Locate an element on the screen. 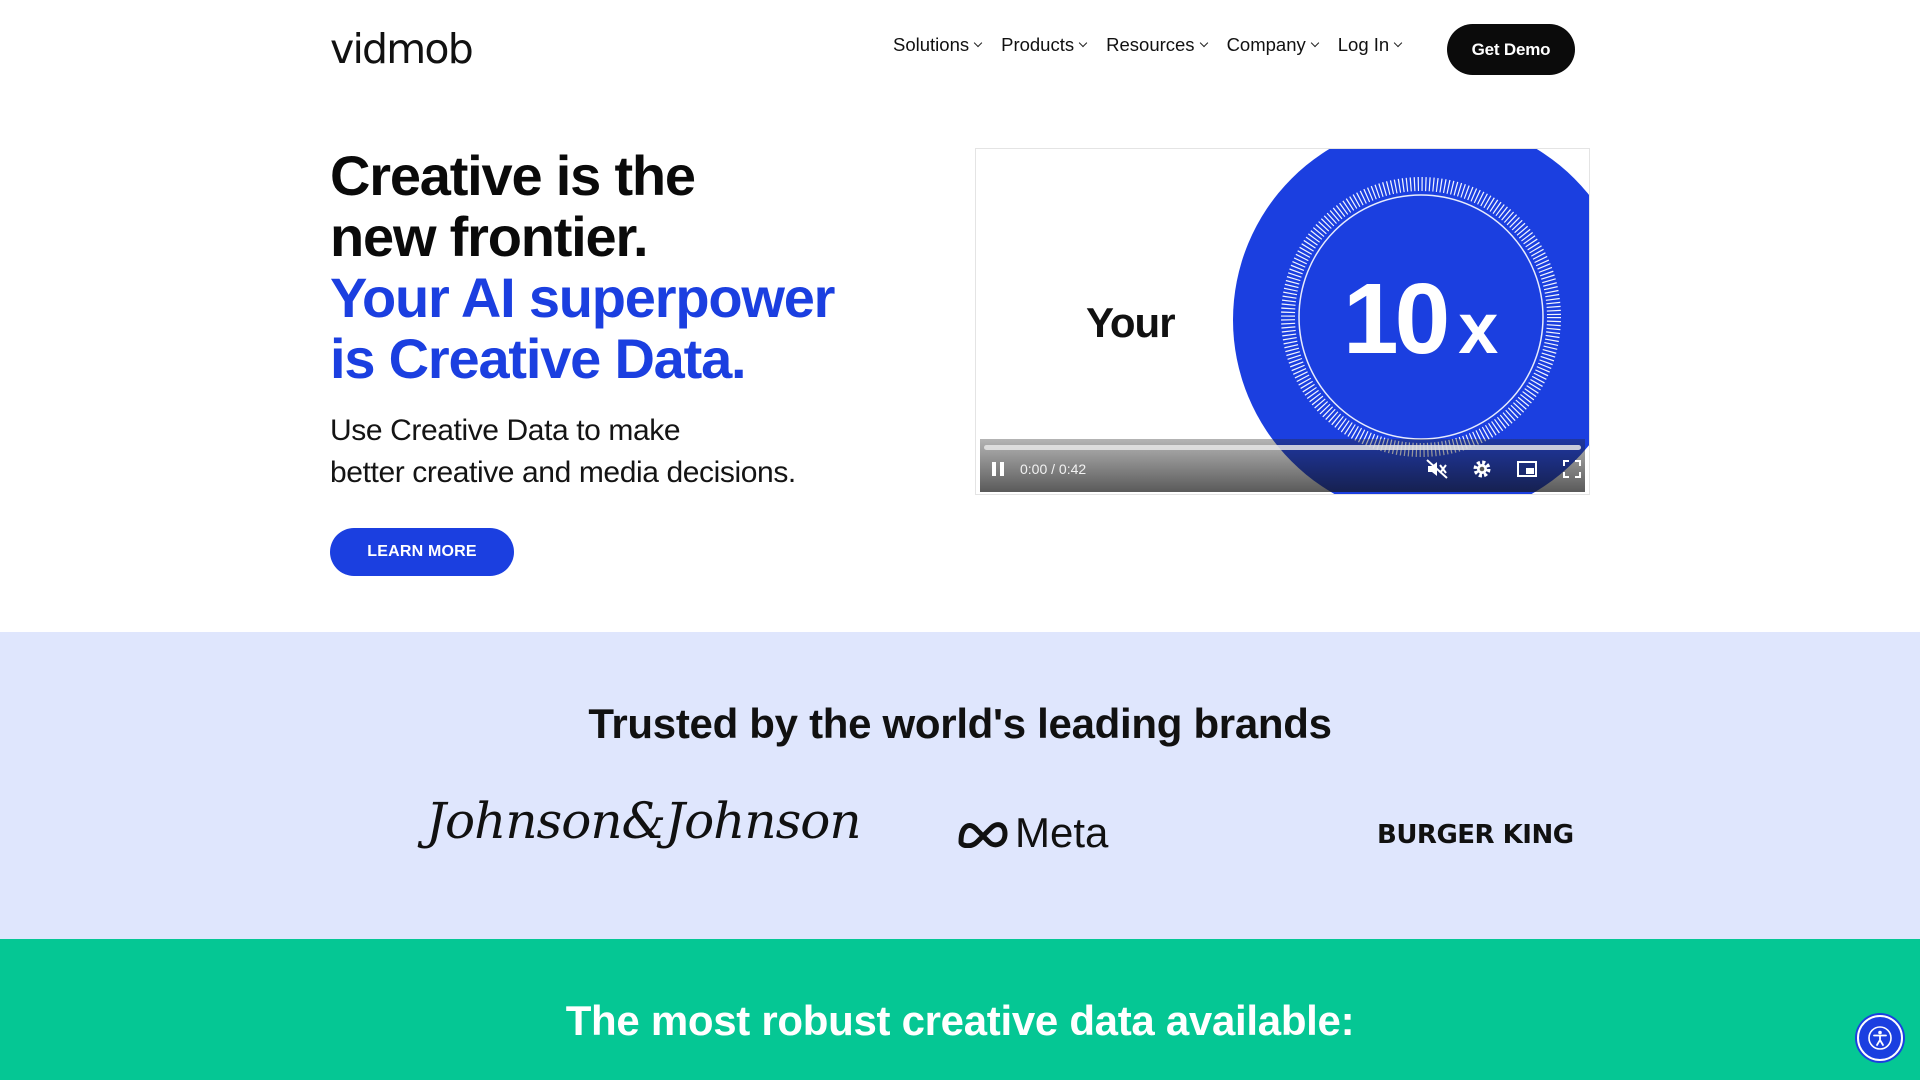 This screenshot has height=1080, width=1920. nav-item-solutions: Solutions is located at coordinates (938, 45).